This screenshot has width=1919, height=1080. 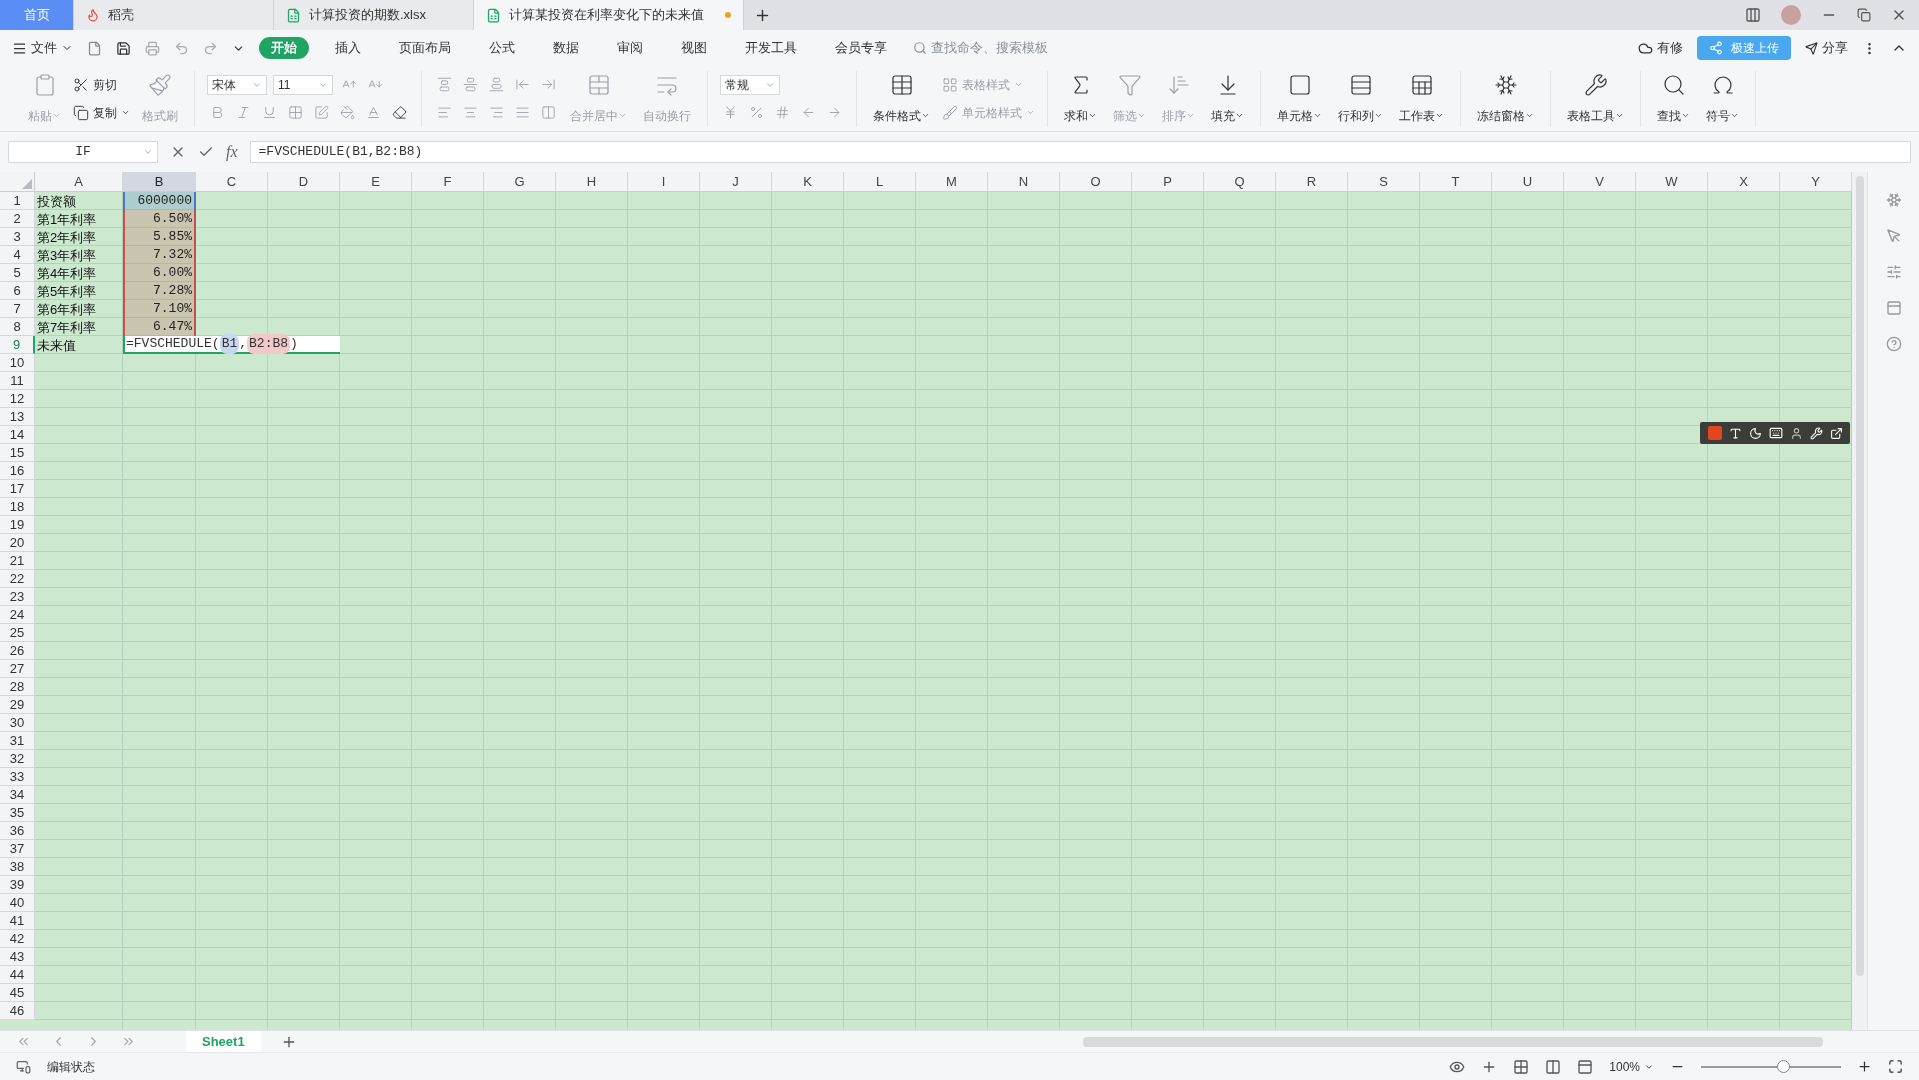 What do you see at coordinates (664, 181) in the screenshot?
I see `column-header: I` at bounding box center [664, 181].